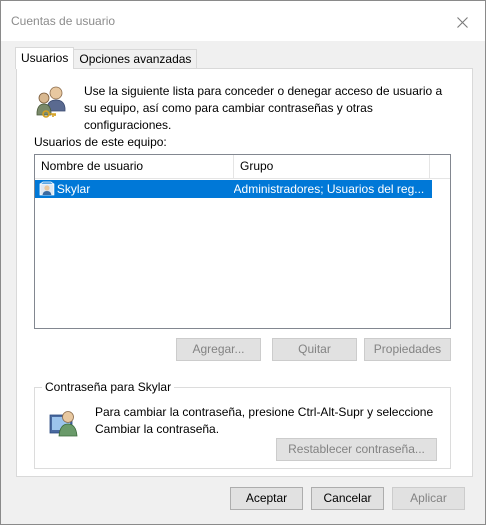 This screenshot has width=486, height=525. Describe the element at coordinates (407, 349) in the screenshot. I see `properties-button: Propiedades` at that location.